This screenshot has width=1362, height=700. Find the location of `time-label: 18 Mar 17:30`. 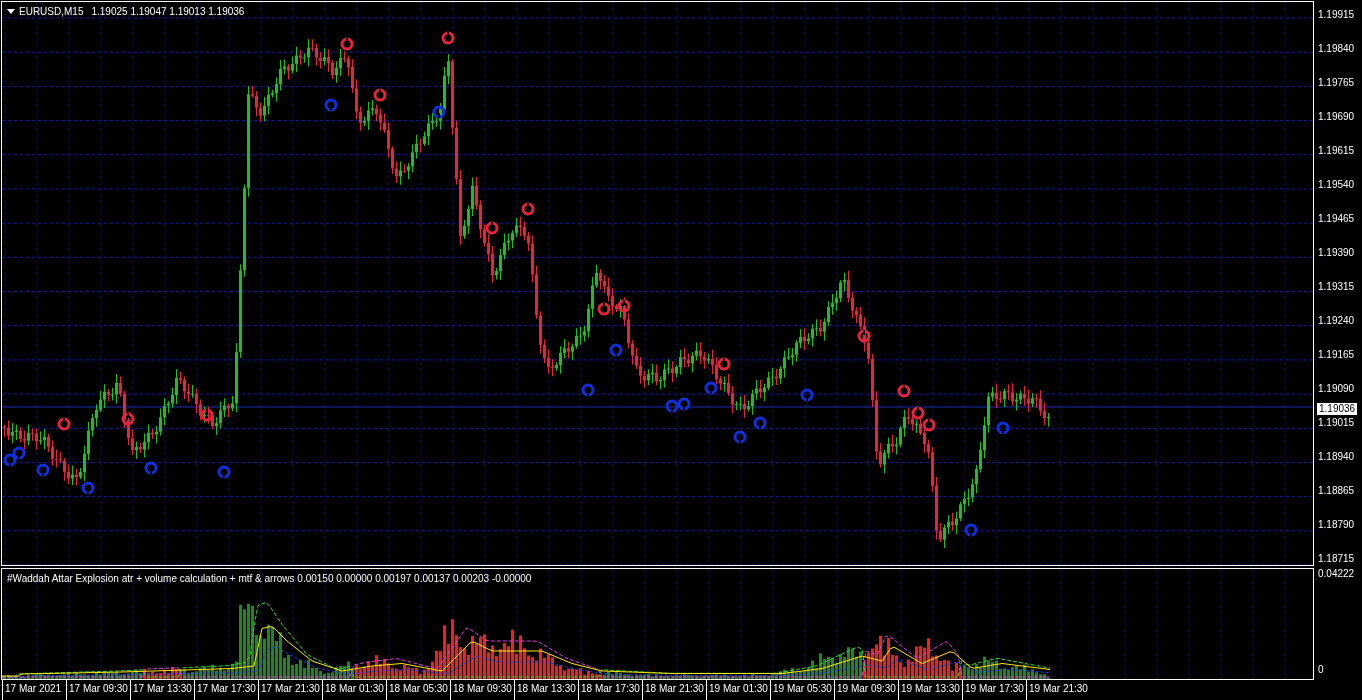

time-label: 18 Mar 17:30 is located at coordinates (610, 690).